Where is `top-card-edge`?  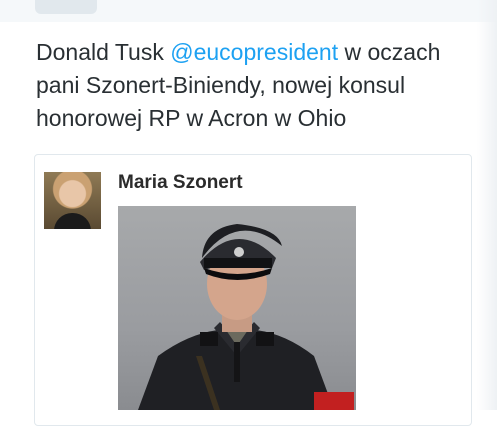 top-card-edge is located at coordinates (66, 7).